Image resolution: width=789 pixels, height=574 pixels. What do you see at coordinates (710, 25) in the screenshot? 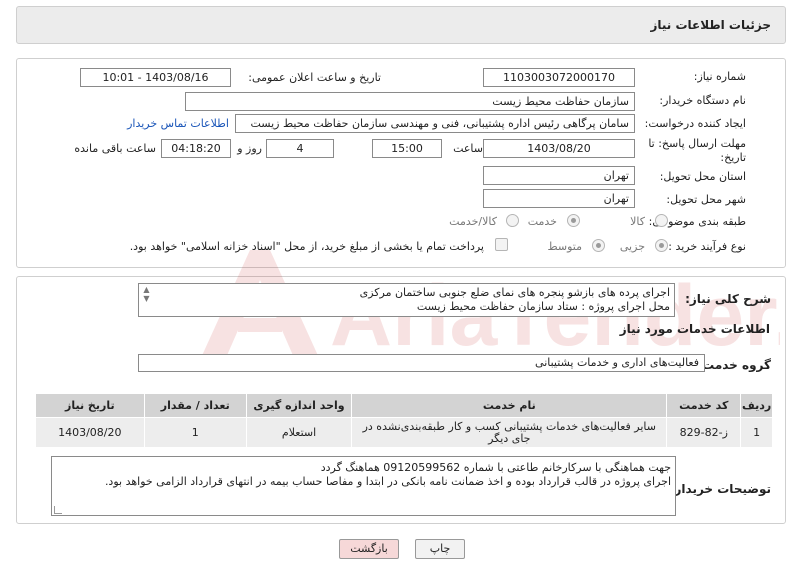
I see `page-title: جزئیات اطلاعات نیاز` at bounding box center [710, 25].